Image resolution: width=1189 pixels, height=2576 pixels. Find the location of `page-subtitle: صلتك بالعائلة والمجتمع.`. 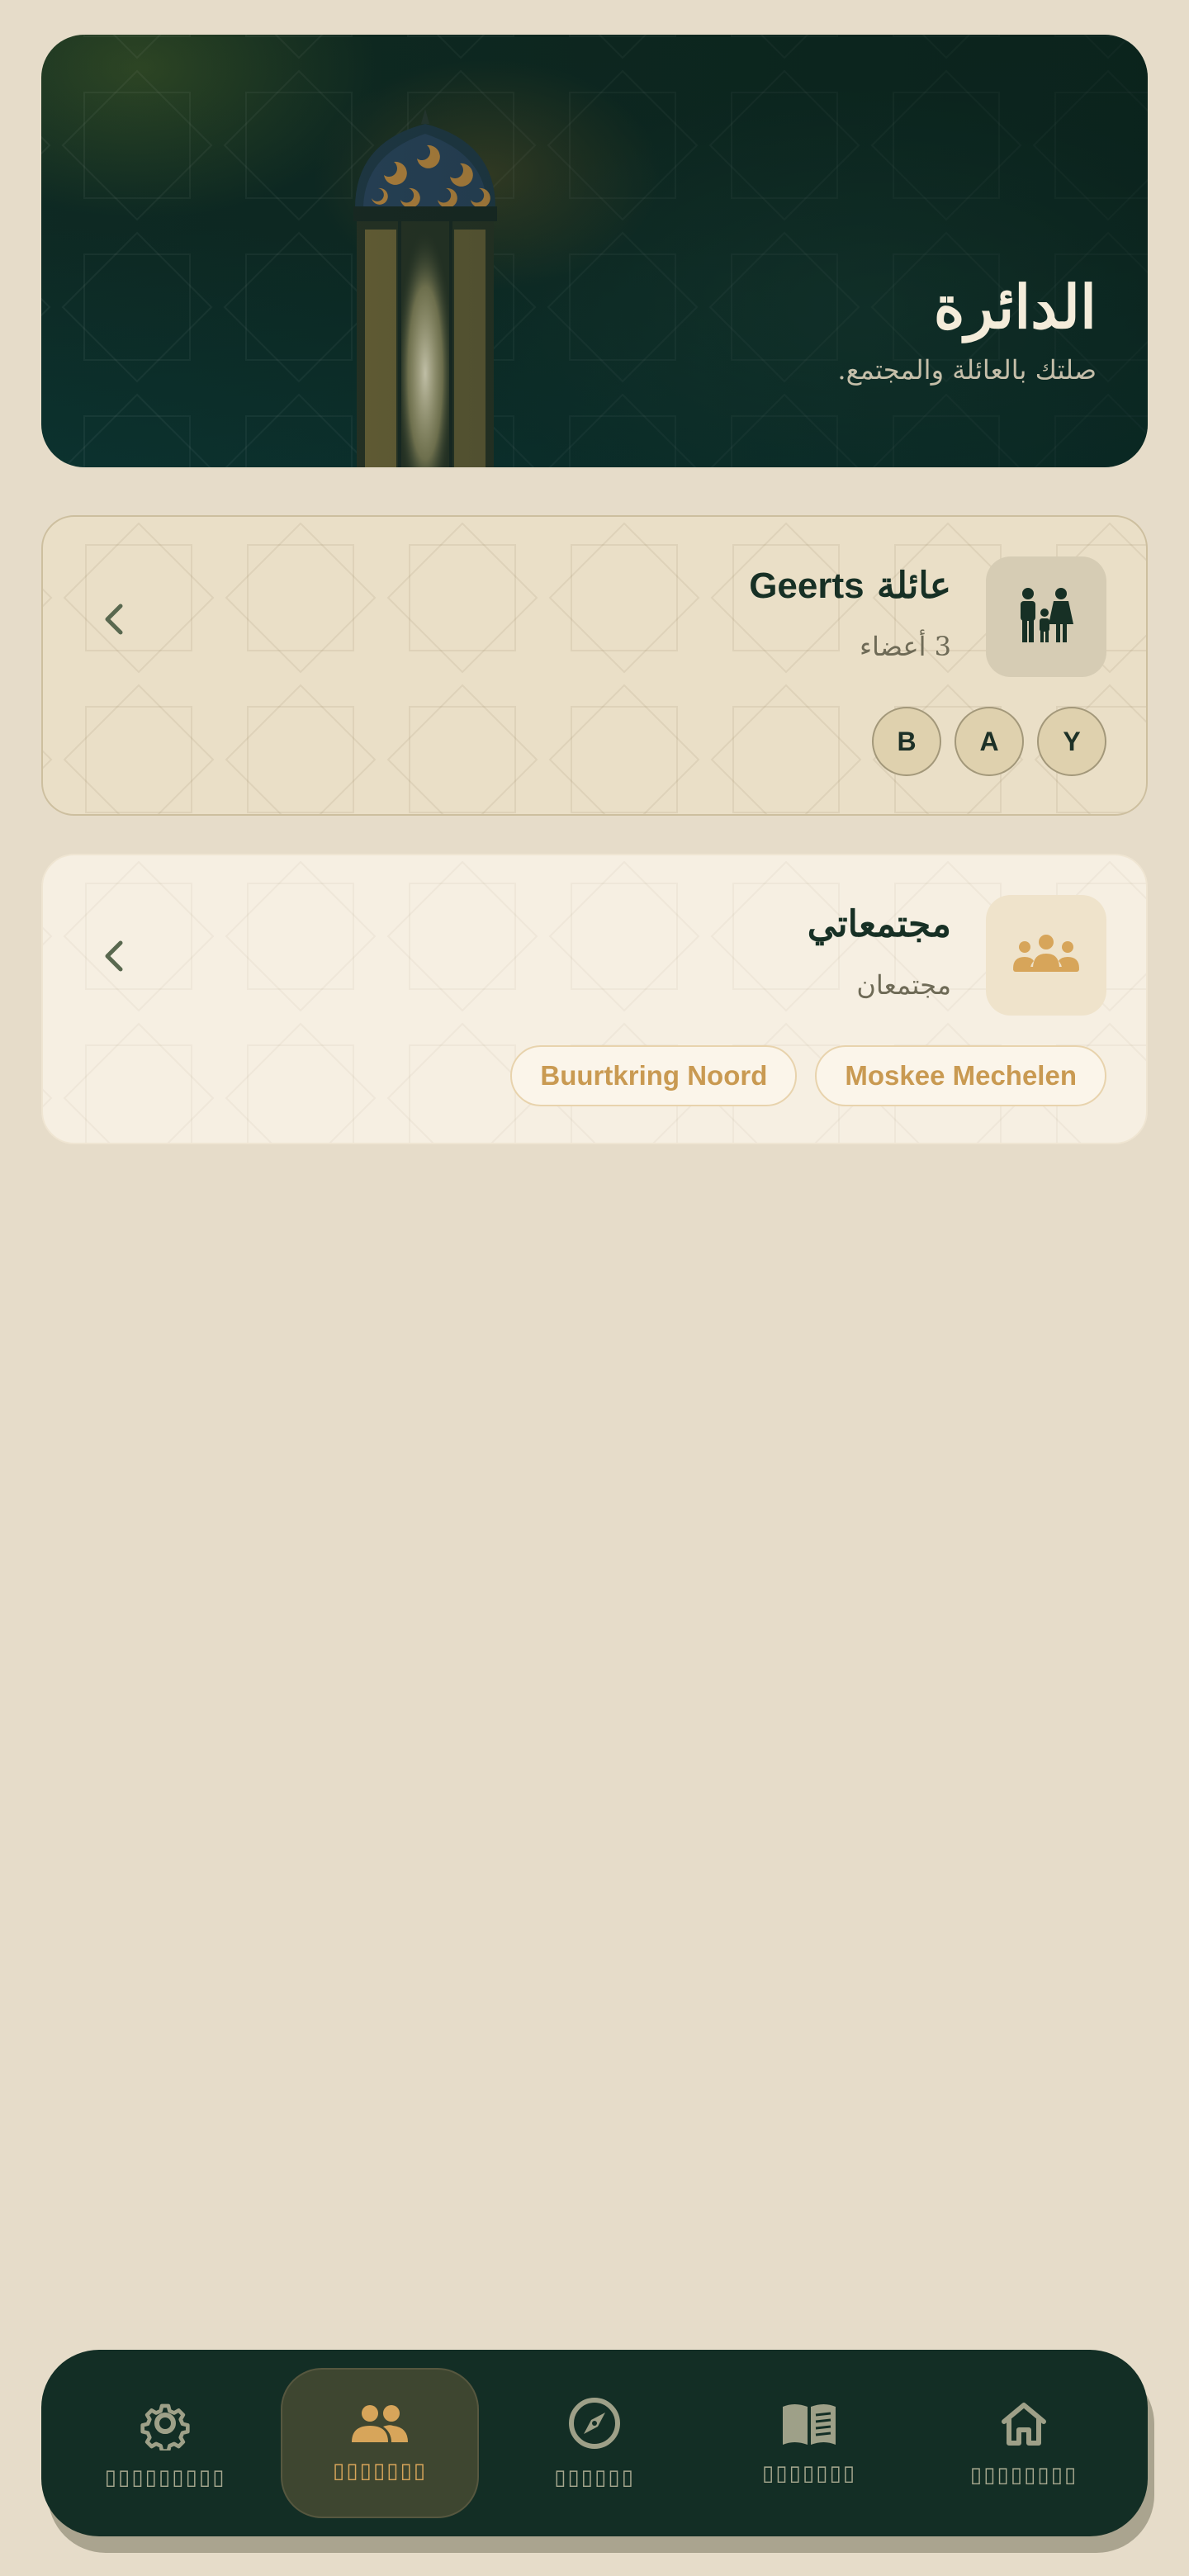

page-subtitle: صلتك بالعائلة والمجتمع. is located at coordinates (967, 370).